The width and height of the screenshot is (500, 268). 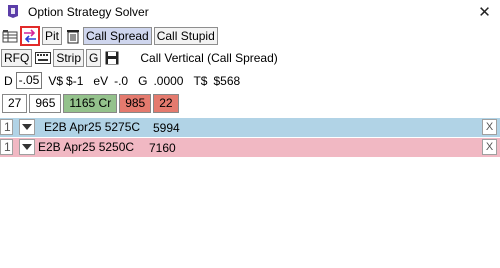 I want to click on bid-size: 27, so click(x=15, y=103).